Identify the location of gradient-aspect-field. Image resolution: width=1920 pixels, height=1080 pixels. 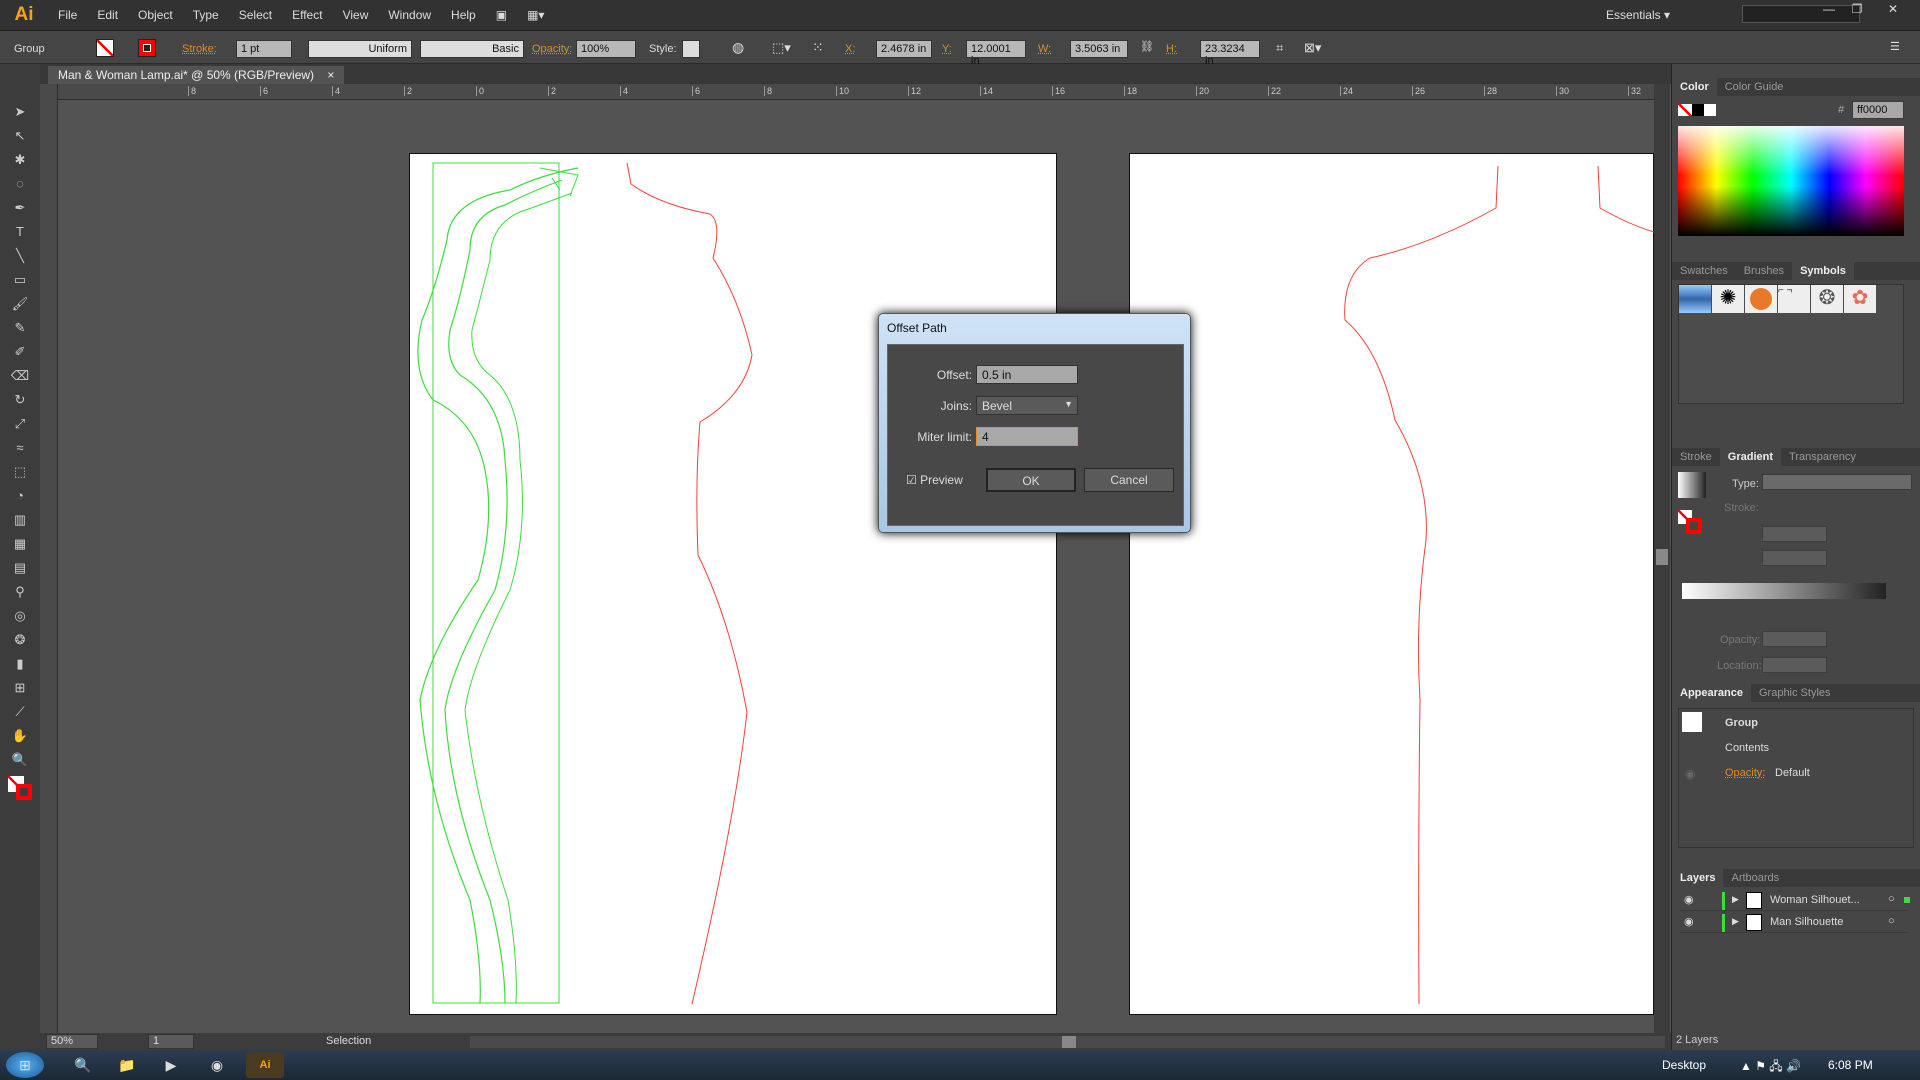
(1794, 558).